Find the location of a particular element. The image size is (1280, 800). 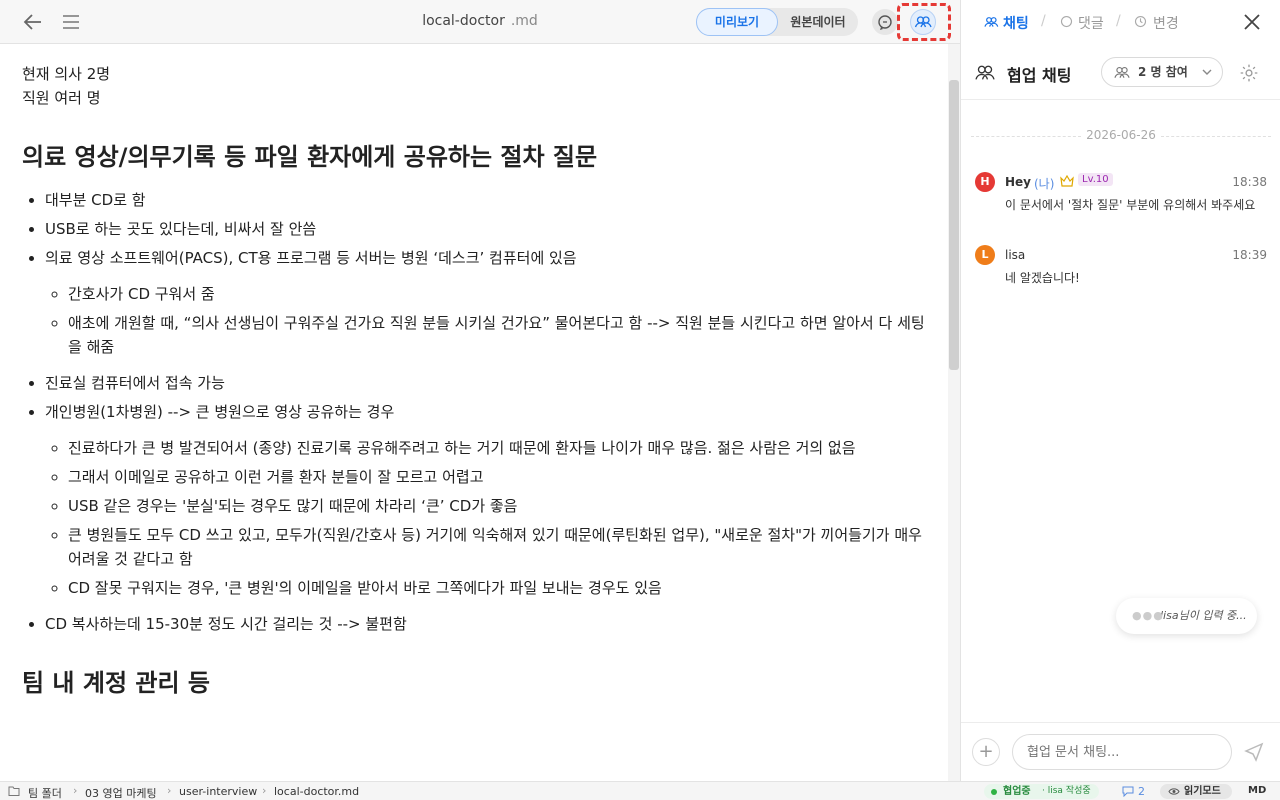

comment-toggle-button is located at coordinates (885, 22).